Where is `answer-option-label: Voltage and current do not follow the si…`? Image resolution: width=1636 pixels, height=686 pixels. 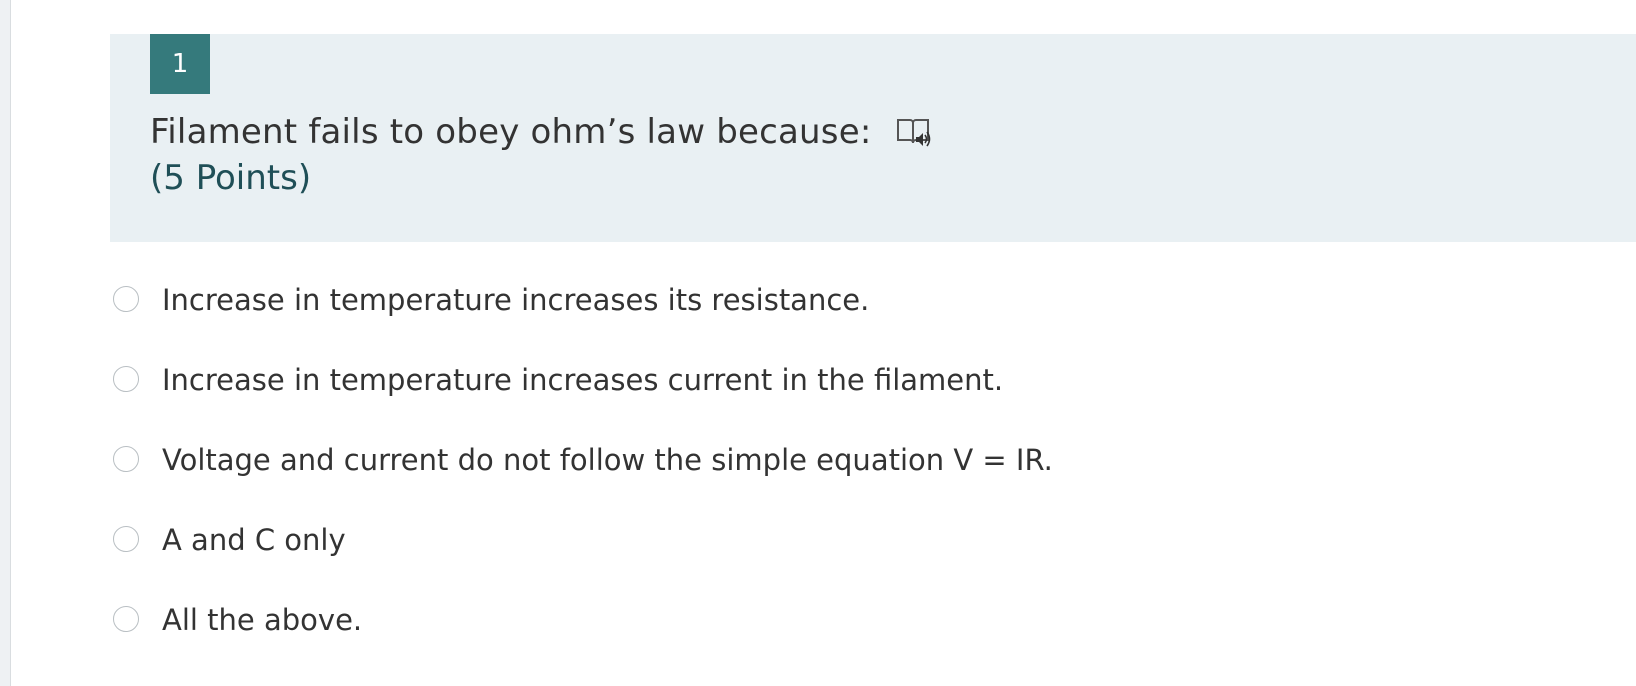
answer-option-label: Voltage and current do not follow the si… is located at coordinates (607, 460).